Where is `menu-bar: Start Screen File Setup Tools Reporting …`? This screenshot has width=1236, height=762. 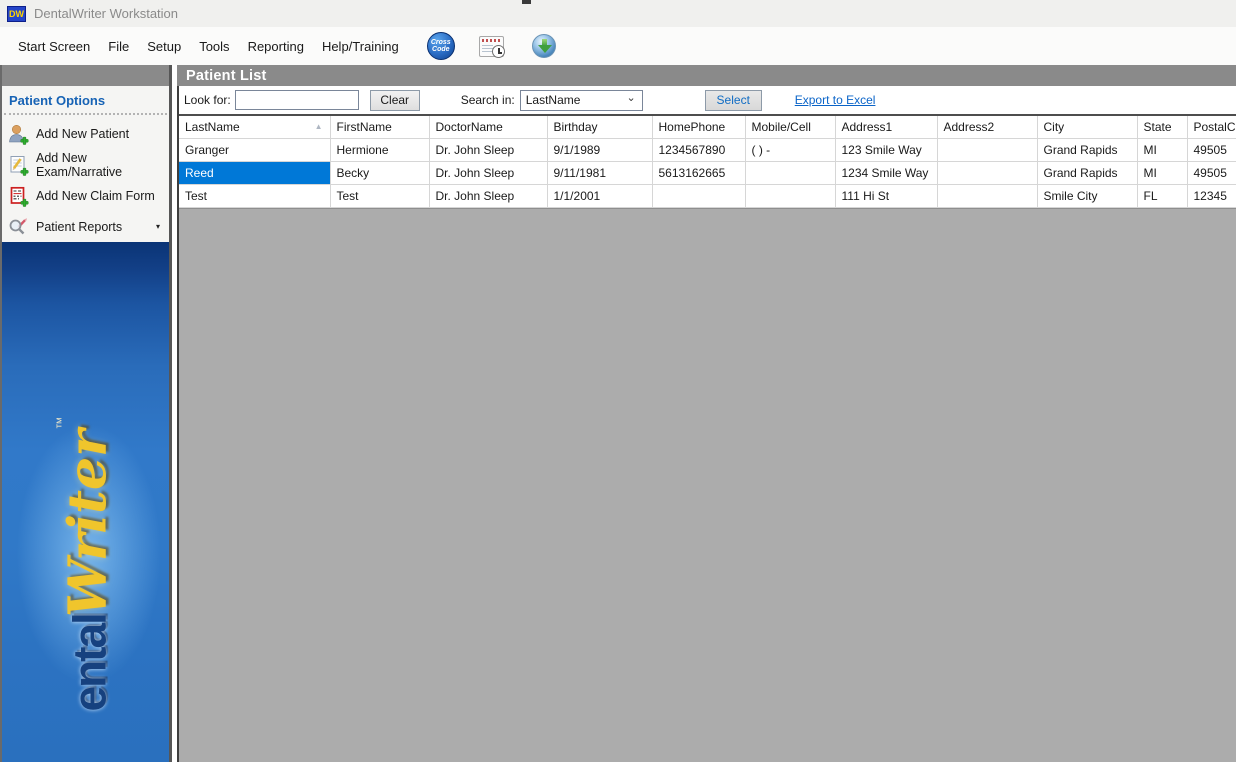
menu-bar: Start Screen File Setup Tools Reporting … is located at coordinates (618, 46).